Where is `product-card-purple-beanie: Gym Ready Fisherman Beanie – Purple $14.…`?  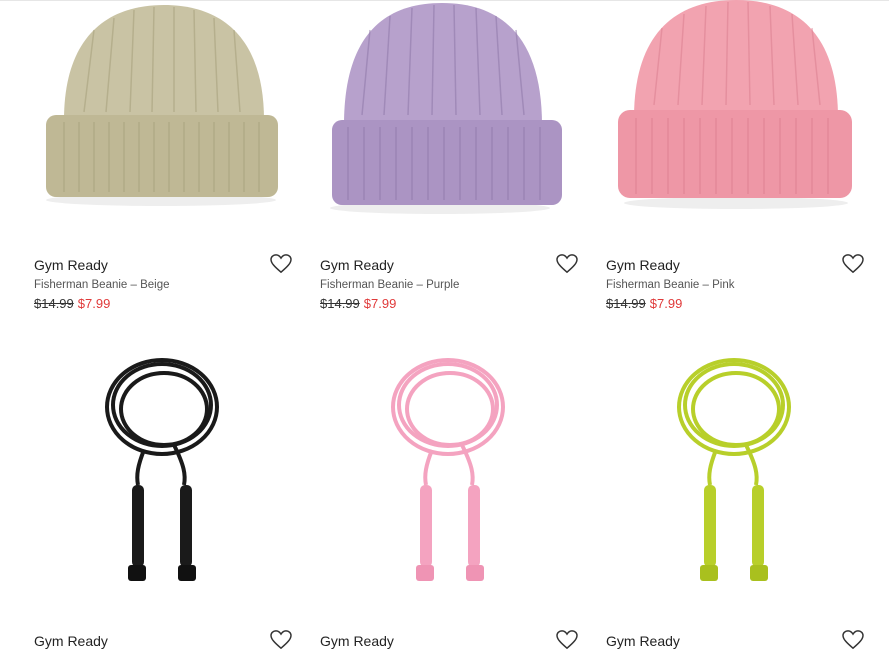 product-card-purple-beanie: Gym Ready Fisherman Beanie – Purple $14.… is located at coordinates (455, 160).